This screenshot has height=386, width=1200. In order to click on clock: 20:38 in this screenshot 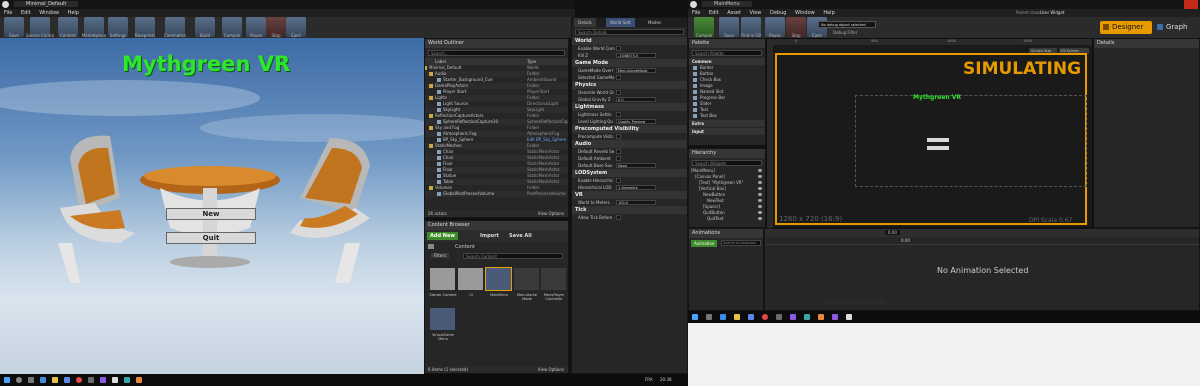, I will do `click(666, 379)`.